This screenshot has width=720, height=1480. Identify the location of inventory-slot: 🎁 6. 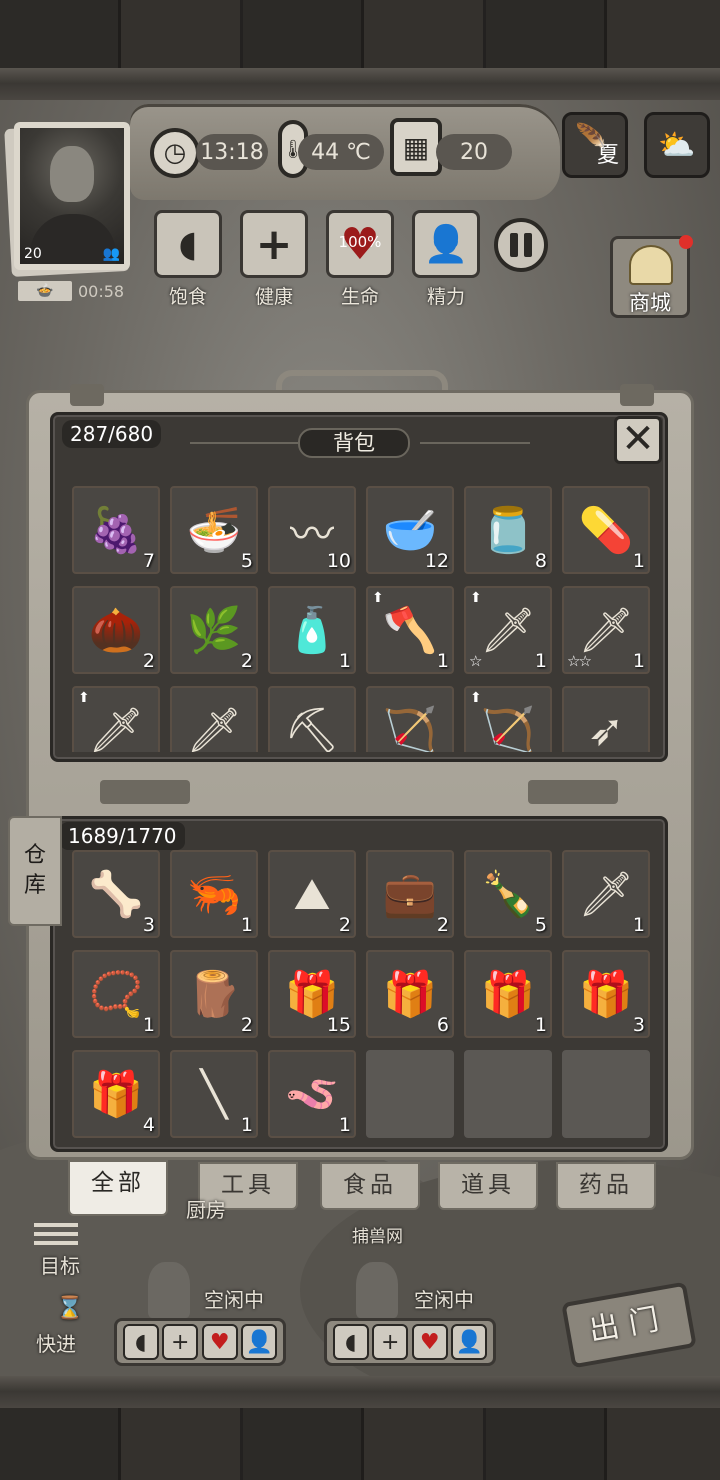
(410, 994).